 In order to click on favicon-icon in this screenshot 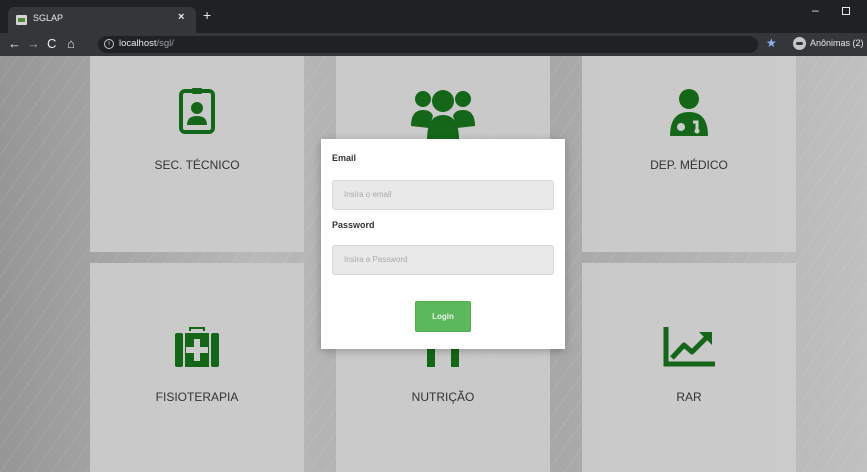, I will do `click(21, 20)`.